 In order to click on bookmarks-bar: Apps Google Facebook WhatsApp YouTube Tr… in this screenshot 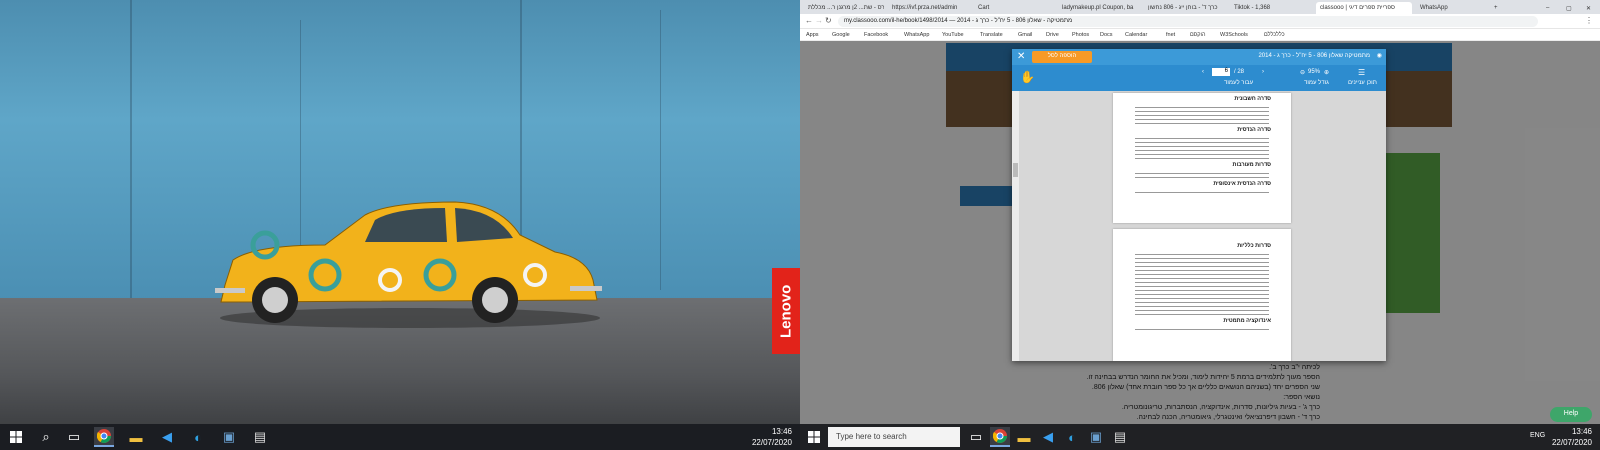, I will do `click(1200, 35)`.